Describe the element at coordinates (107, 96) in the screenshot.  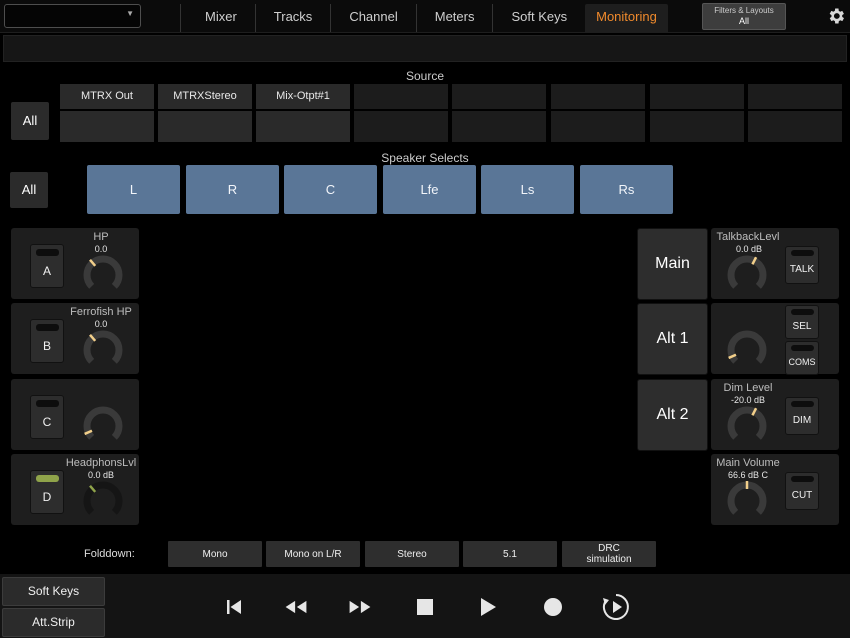
I see `source-name: MTRX Out` at that location.